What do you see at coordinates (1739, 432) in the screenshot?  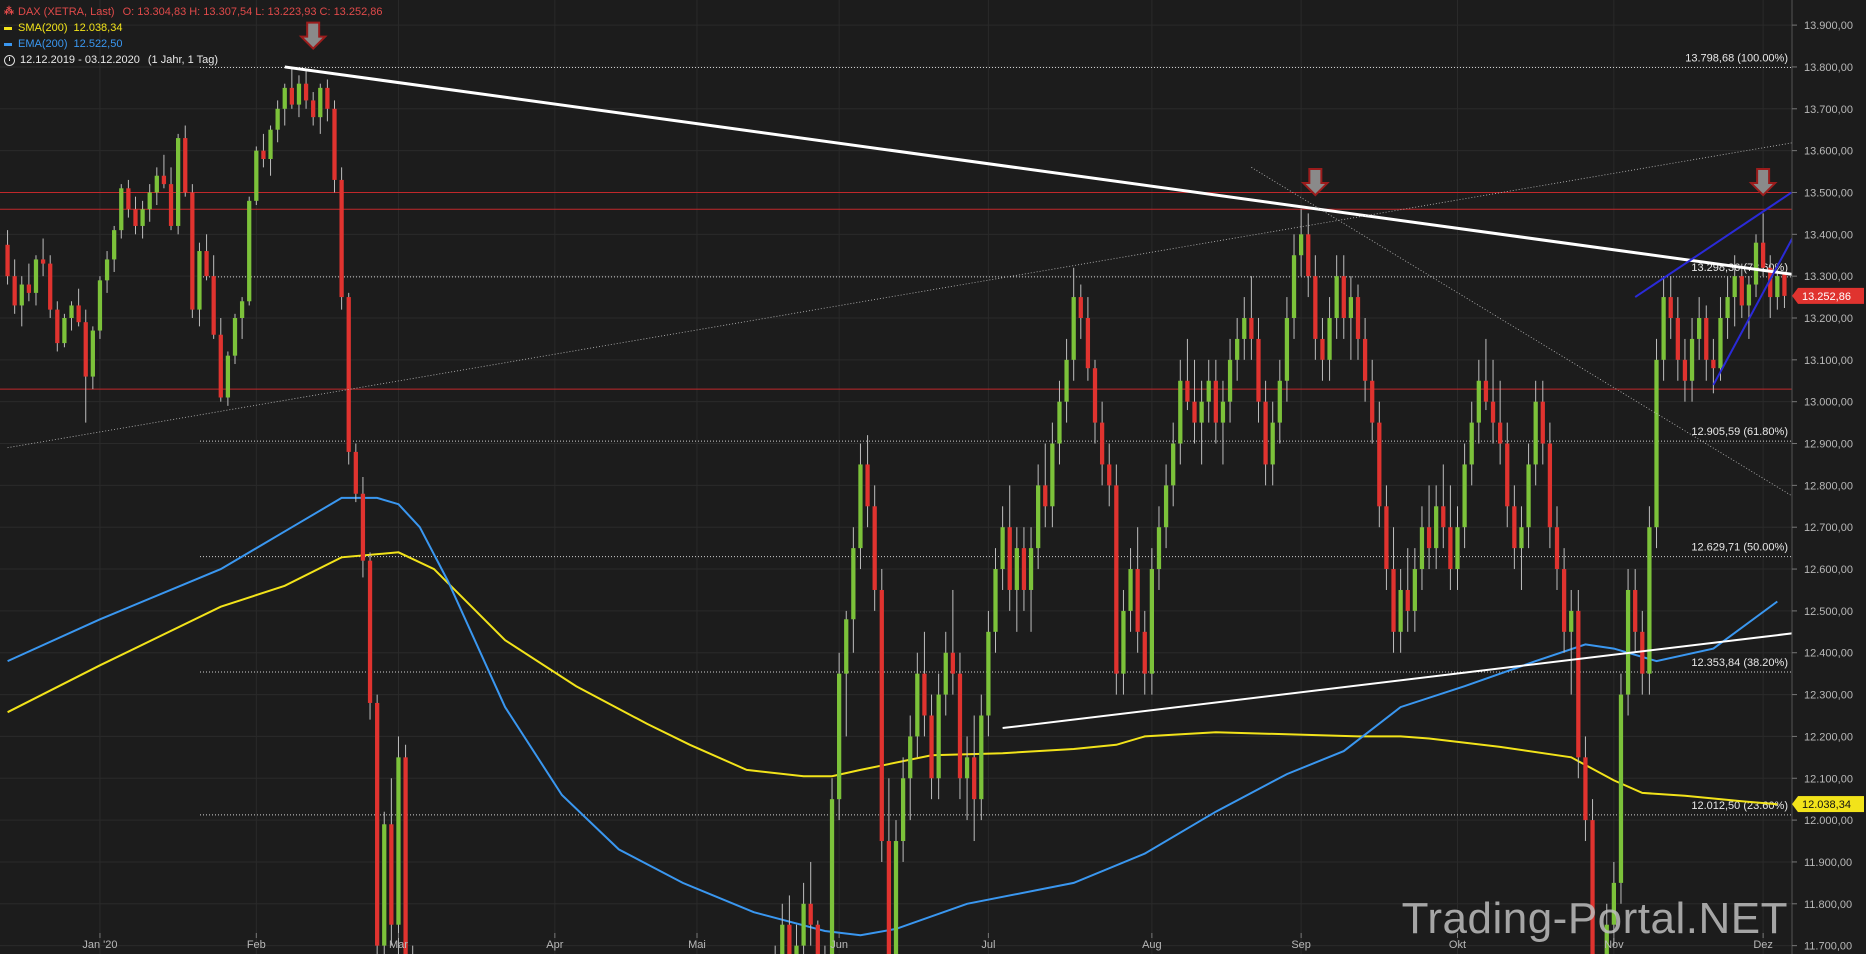 I see `fib-label-2: 12.905,59 (61.80%)` at bounding box center [1739, 432].